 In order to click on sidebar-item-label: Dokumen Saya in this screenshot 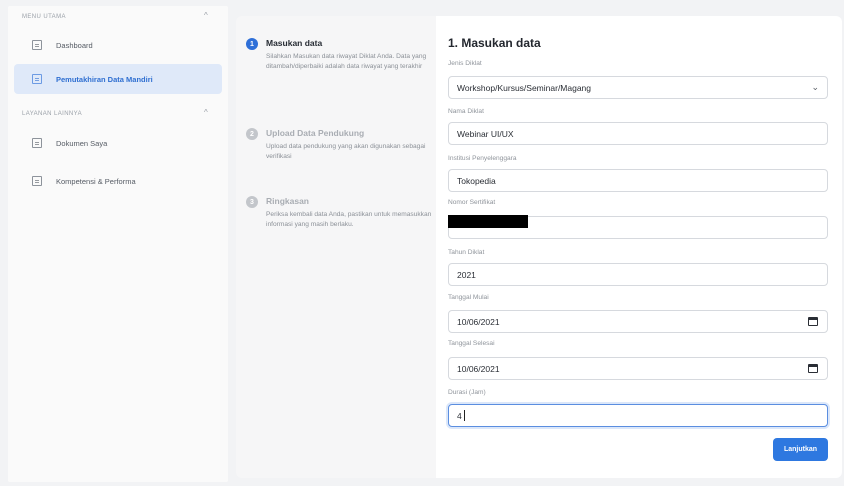, I will do `click(82, 143)`.